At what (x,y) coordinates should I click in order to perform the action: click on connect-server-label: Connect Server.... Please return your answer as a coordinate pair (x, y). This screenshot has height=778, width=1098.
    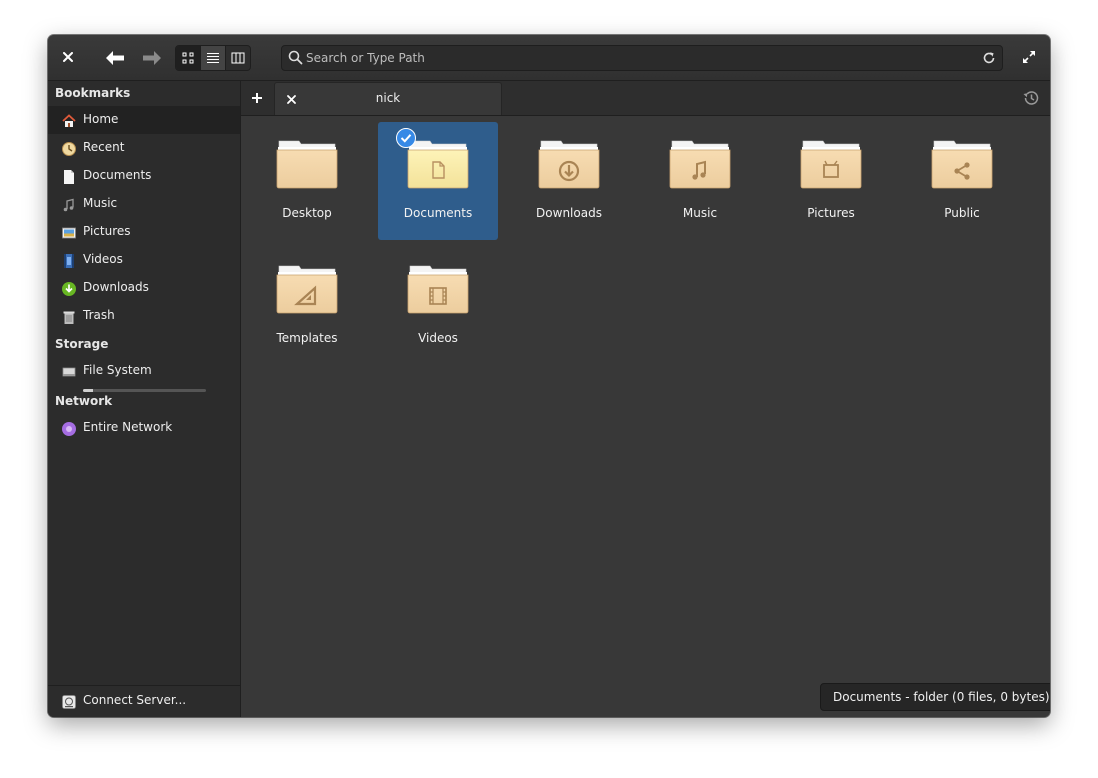
    Looking at the image, I should click on (135, 700).